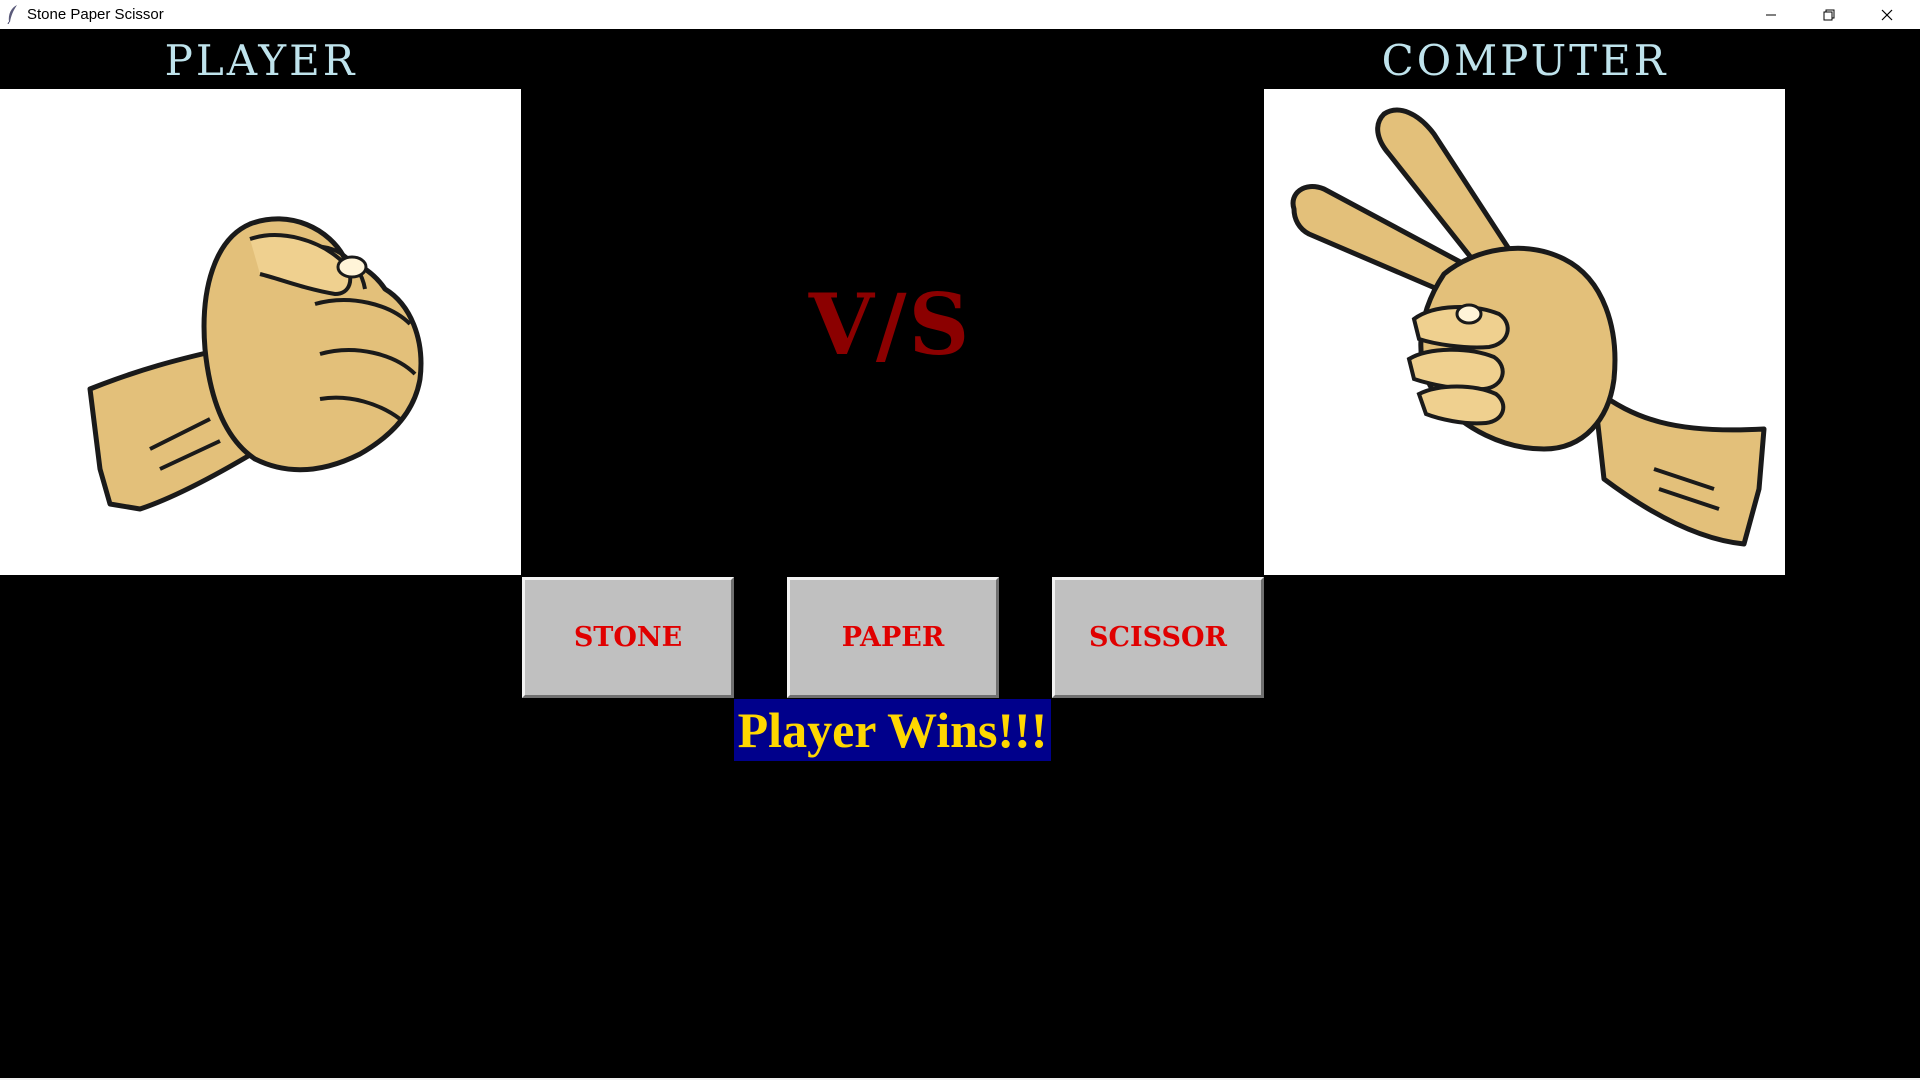 Image resolution: width=1920 pixels, height=1080 pixels. Describe the element at coordinates (1525, 60) in the screenshot. I see `computer-heading: COMPUTER` at that location.